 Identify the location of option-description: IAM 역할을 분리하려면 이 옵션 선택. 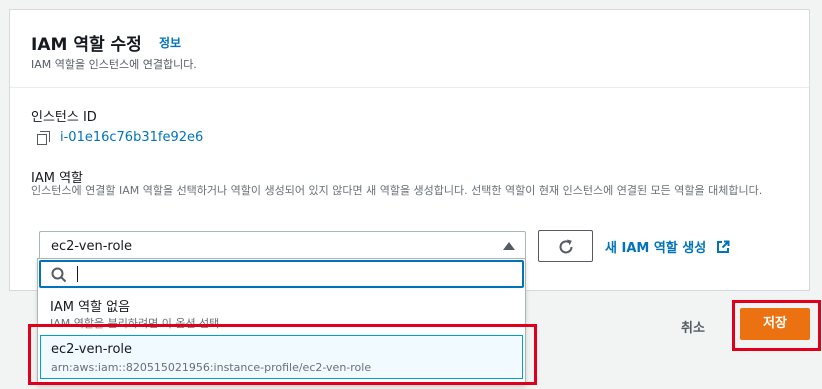
(135, 323).